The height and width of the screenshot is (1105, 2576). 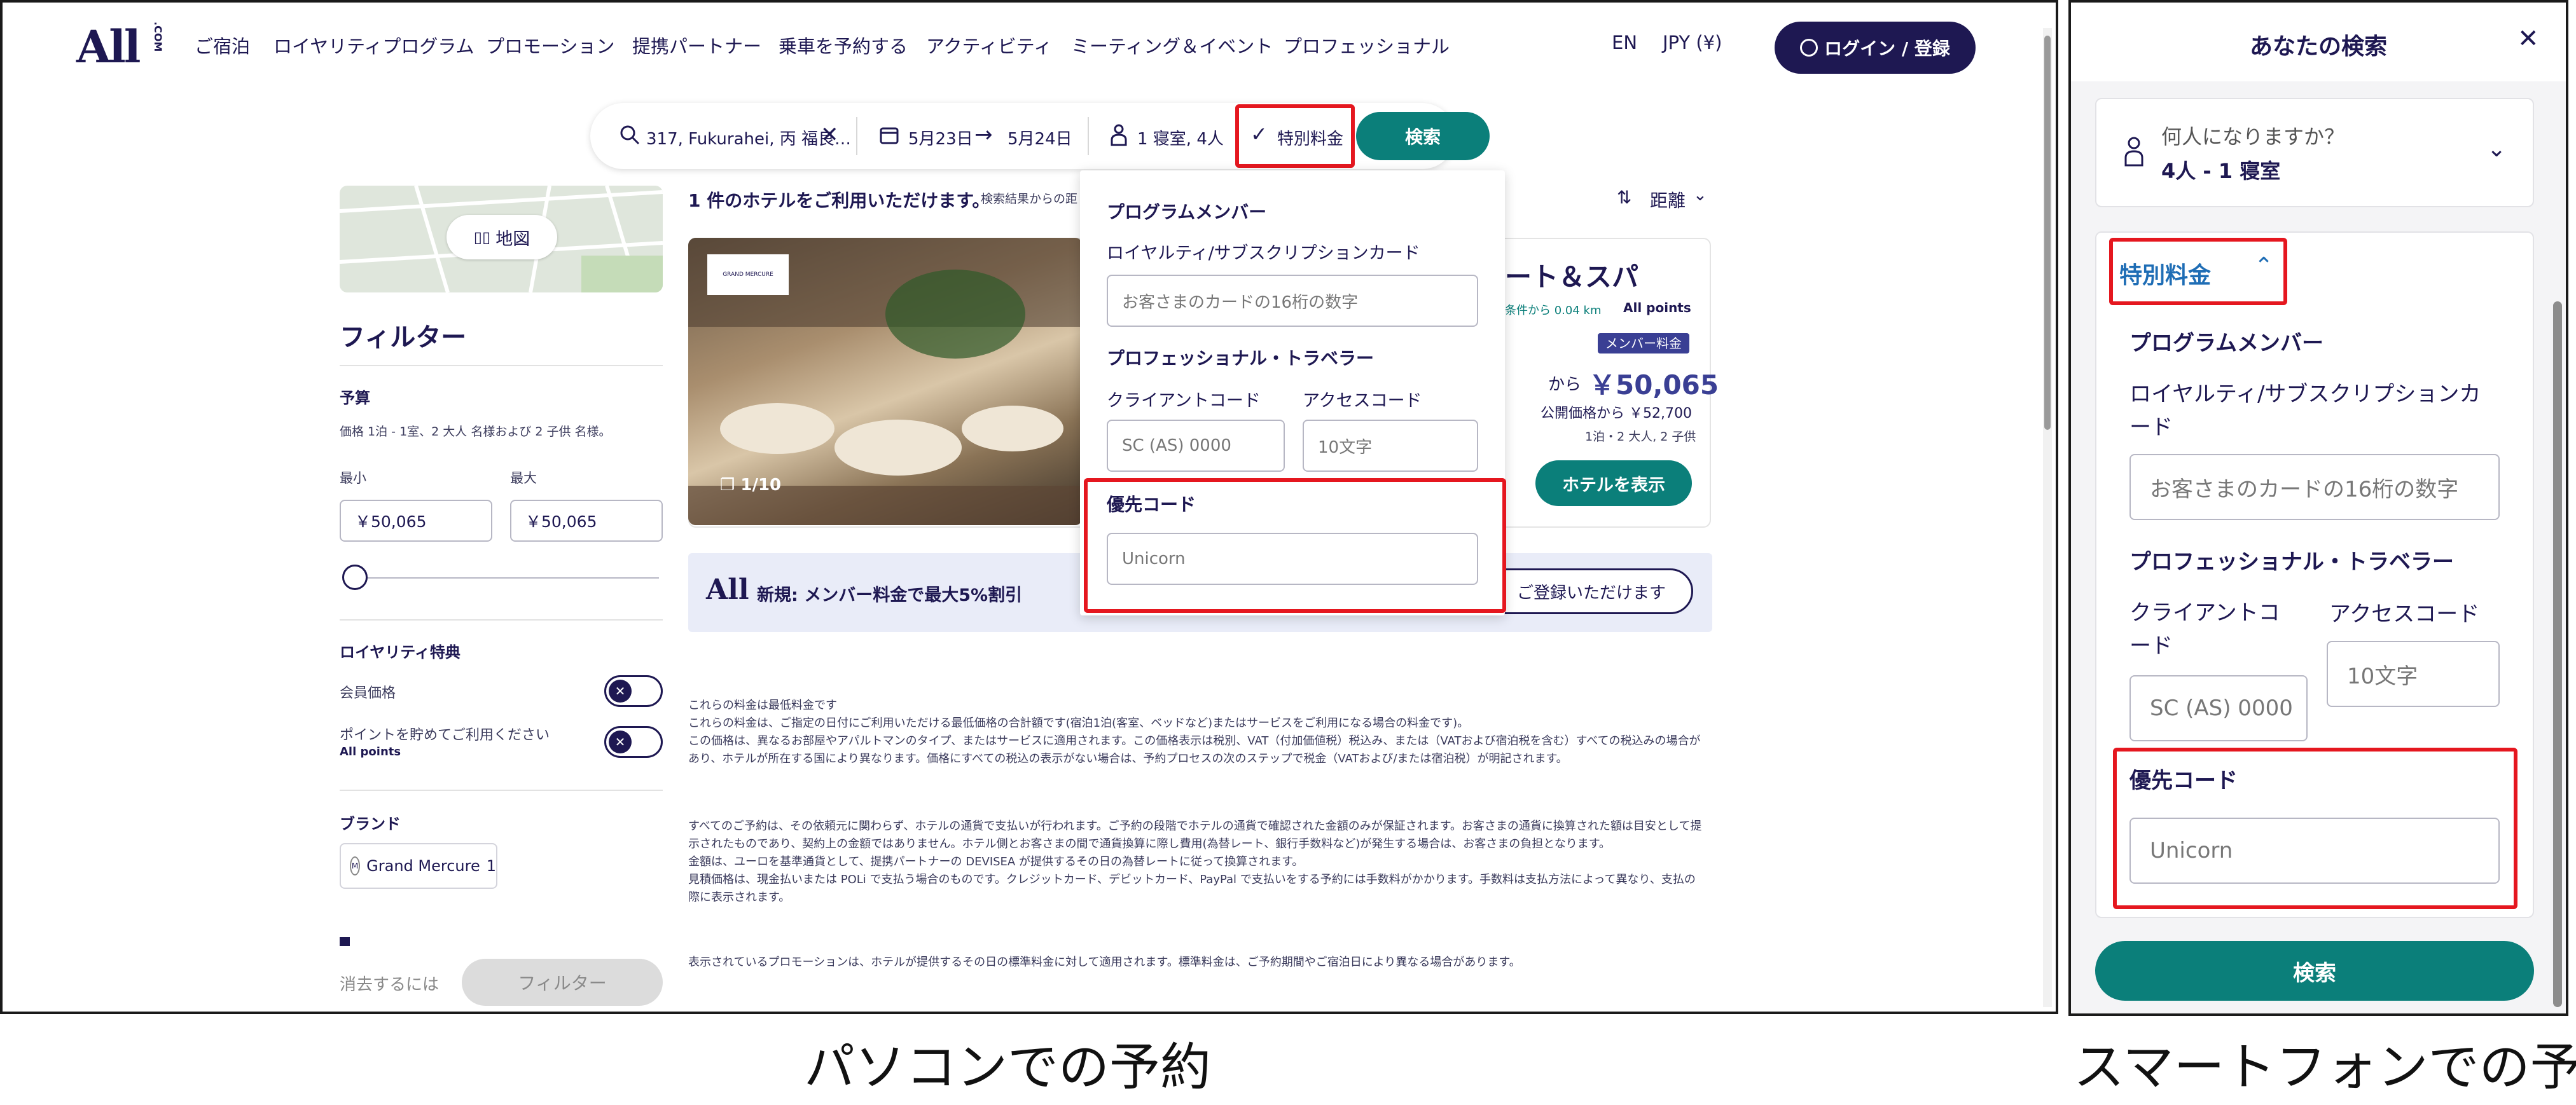 What do you see at coordinates (2314, 152) in the screenshot?
I see `guests-card` at bounding box center [2314, 152].